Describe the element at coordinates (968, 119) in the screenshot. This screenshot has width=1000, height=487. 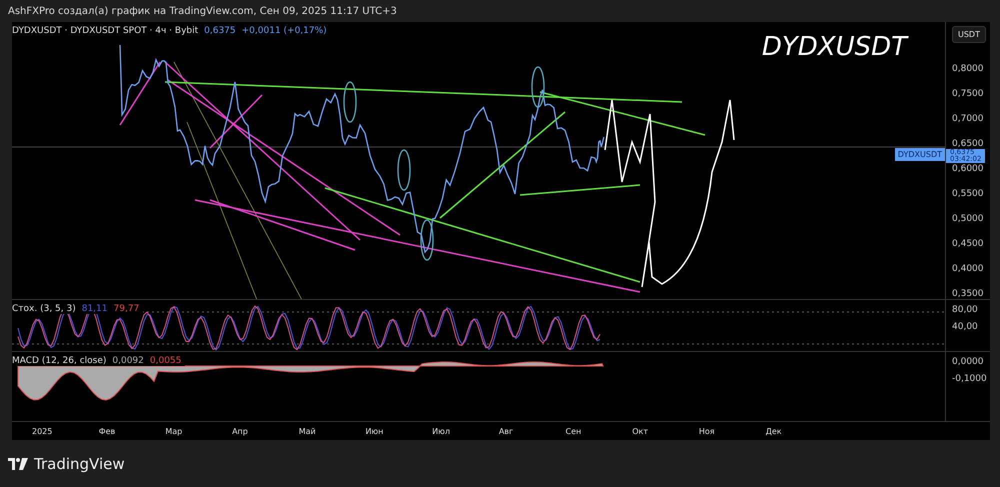
I see `price-axis-label: 0,7000` at that location.